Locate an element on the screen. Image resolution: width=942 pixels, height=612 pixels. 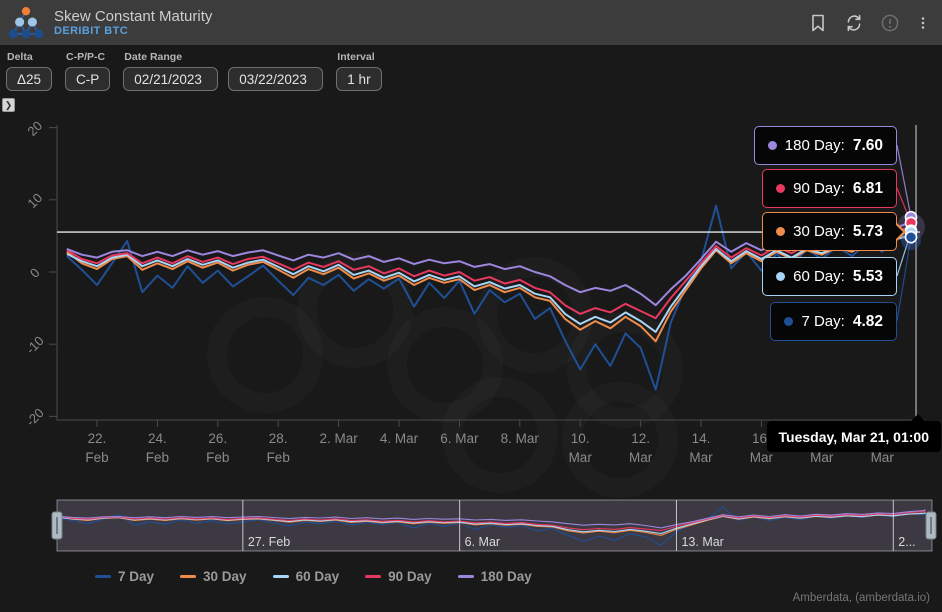
tooltip-series-label: 90 Day: is located at coordinates (819, 188).